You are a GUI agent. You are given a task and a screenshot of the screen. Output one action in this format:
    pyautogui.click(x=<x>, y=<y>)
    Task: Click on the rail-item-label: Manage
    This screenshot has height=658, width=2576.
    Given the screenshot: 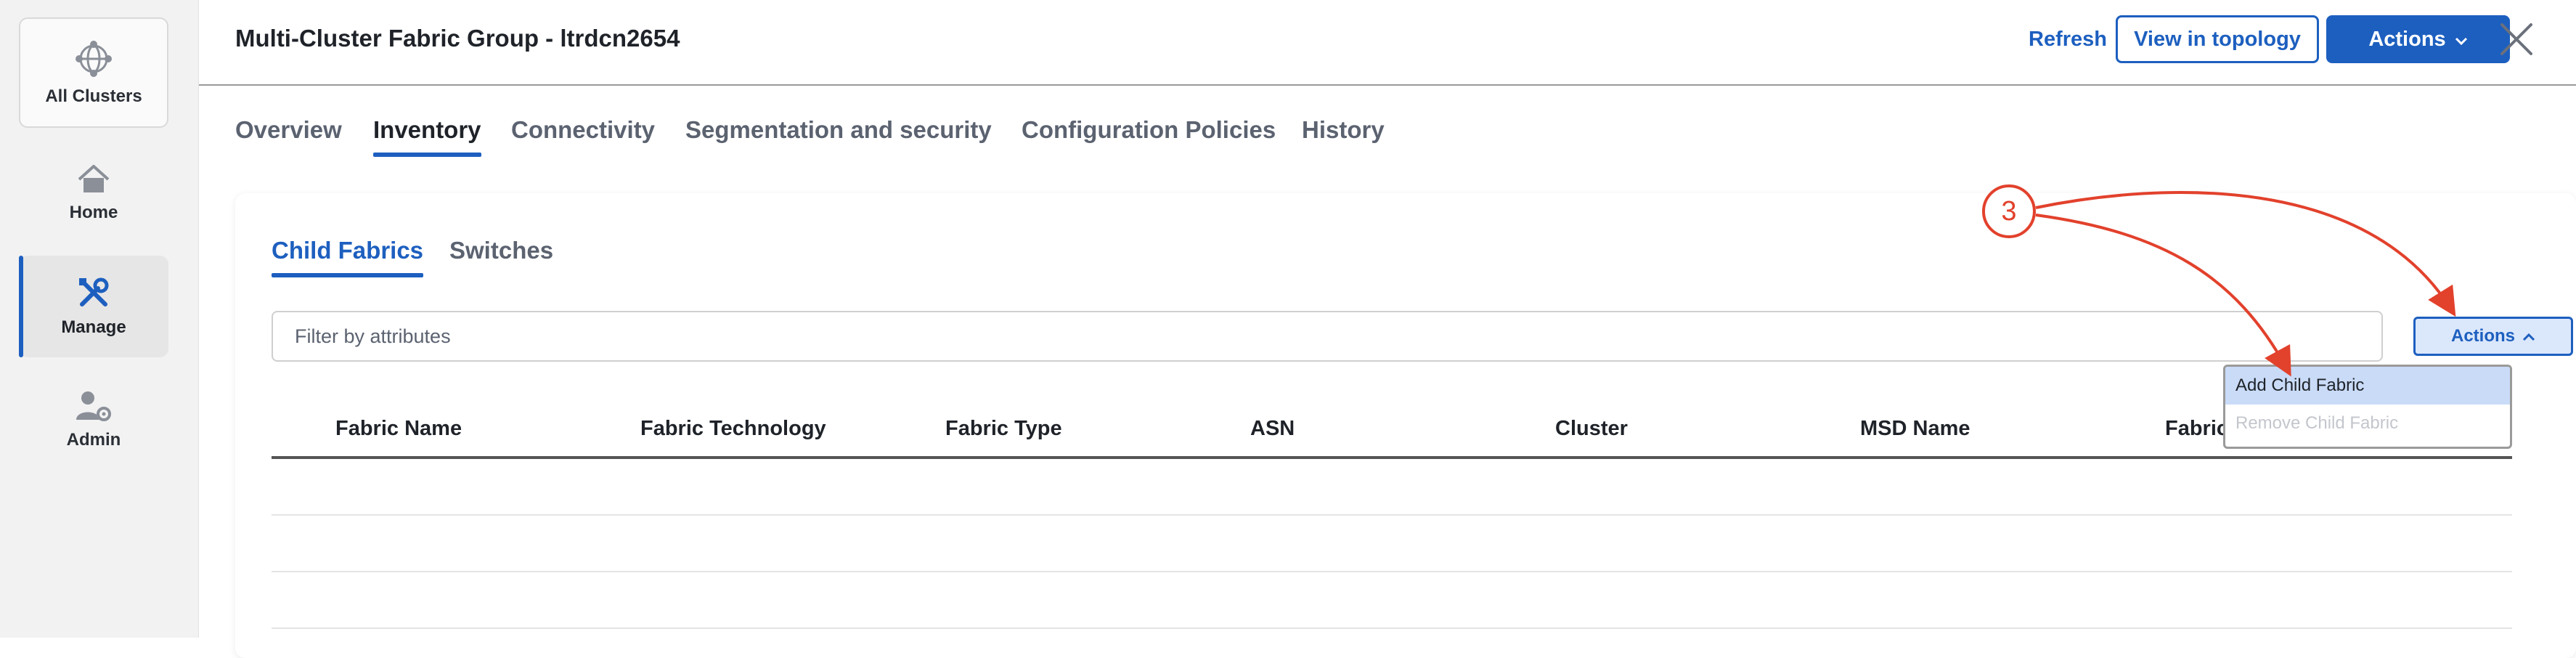 What is the action you would take?
    pyautogui.click(x=93, y=327)
    